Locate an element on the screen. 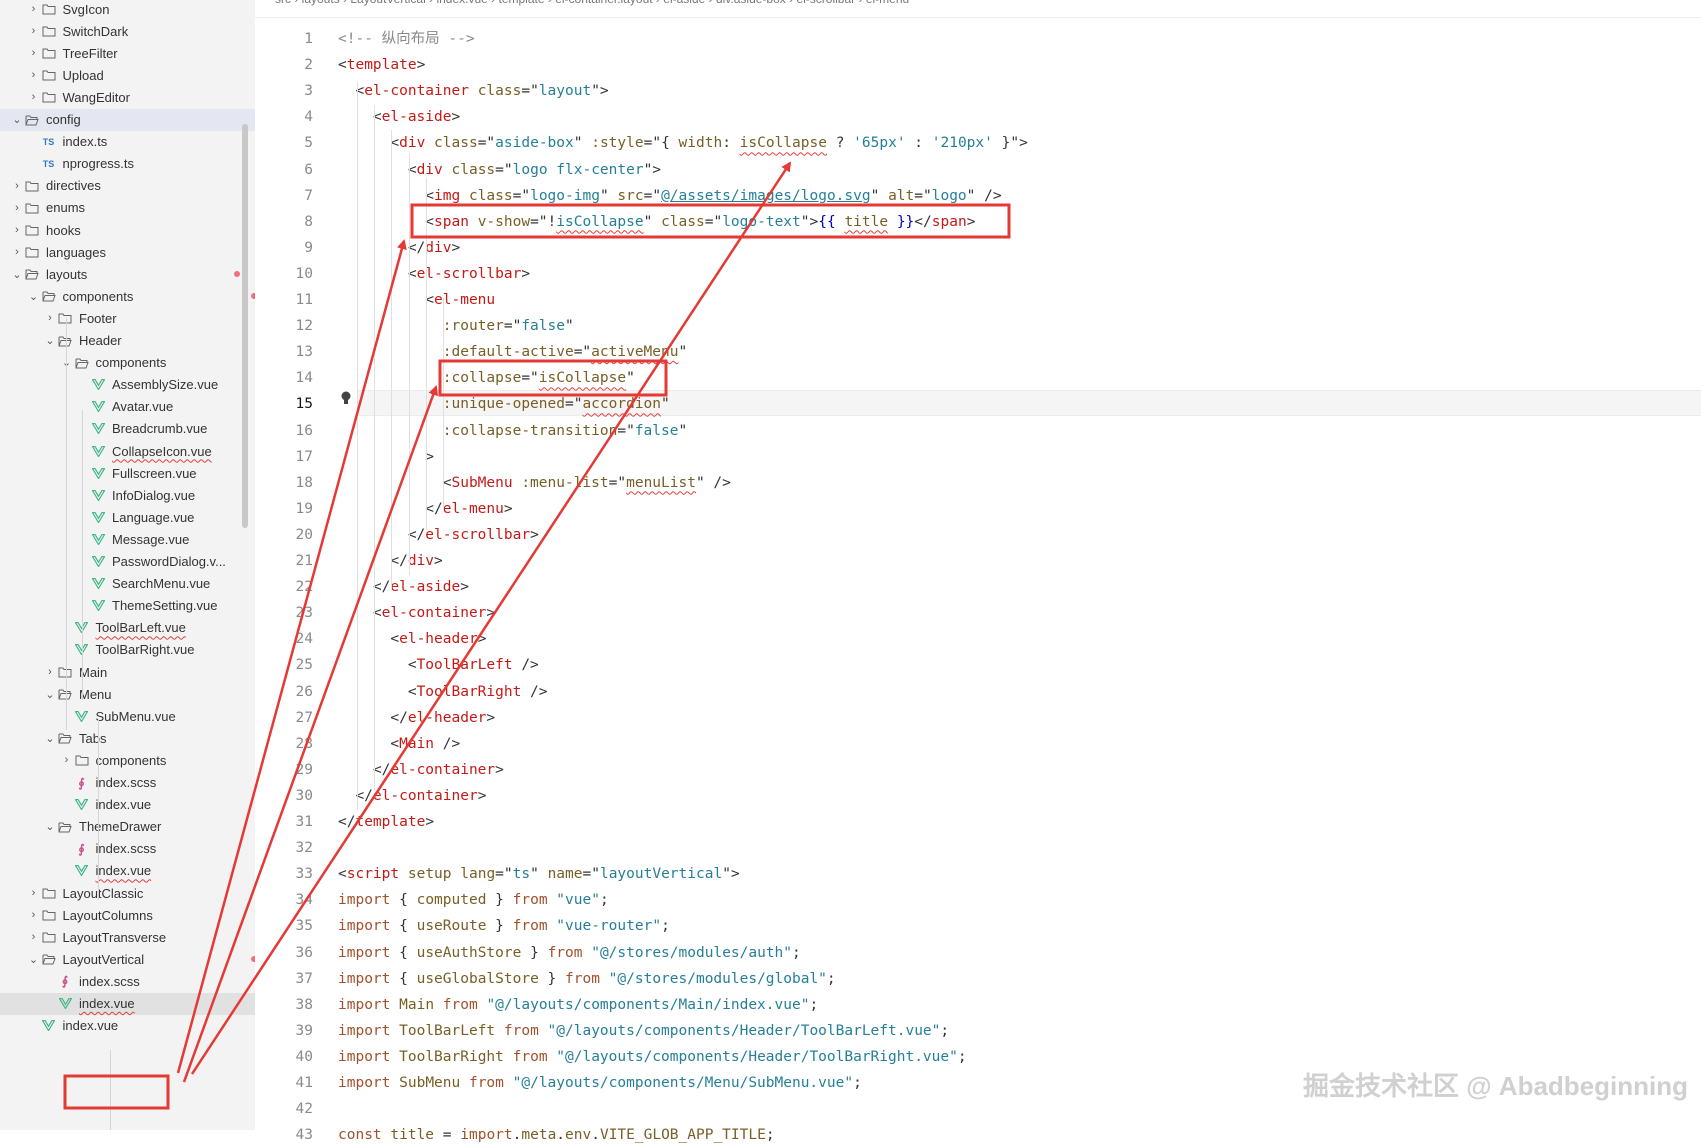 This screenshot has height=1148, width=1701. tree-item-config: ⌄ config is located at coordinates (127, 119).